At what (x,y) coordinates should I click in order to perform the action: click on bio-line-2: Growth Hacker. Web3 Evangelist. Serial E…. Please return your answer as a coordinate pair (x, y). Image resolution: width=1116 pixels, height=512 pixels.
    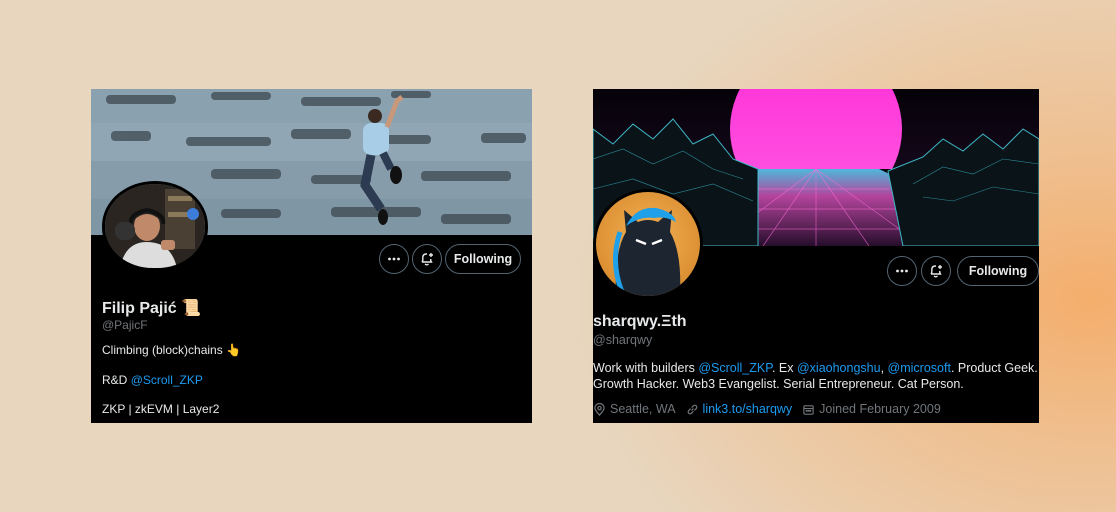
    Looking at the image, I should click on (778, 384).